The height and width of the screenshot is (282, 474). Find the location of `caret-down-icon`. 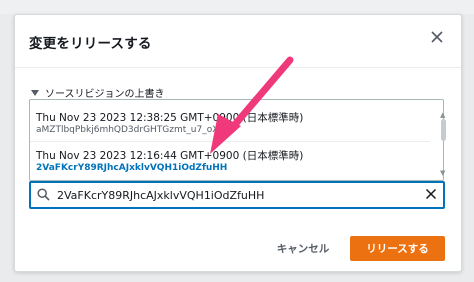

caret-down-icon is located at coordinates (35, 92).